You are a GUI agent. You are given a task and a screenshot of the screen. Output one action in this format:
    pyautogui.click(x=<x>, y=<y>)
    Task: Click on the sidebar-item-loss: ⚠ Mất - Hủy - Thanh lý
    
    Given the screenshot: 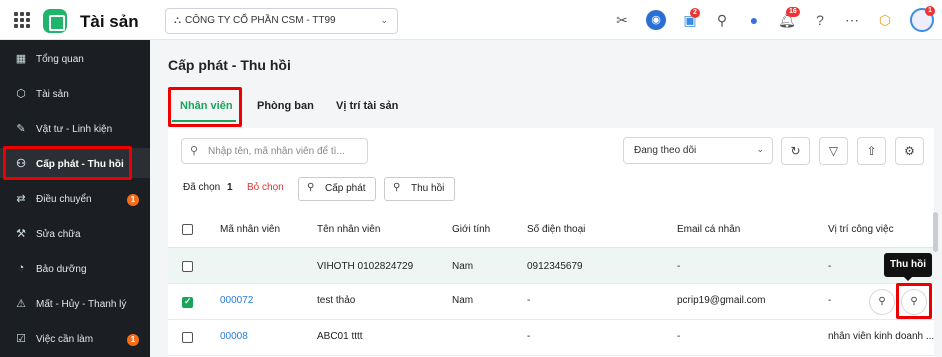 What is the action you would take?
    pyautogui.click(x=75, y=303)
    